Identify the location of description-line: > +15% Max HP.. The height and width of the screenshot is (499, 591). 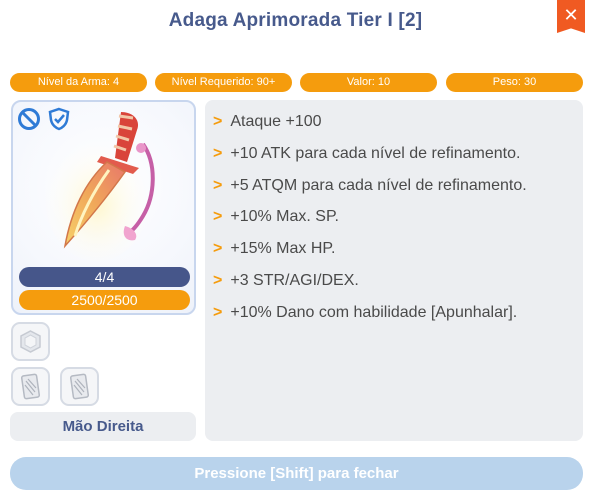
(274, 248).